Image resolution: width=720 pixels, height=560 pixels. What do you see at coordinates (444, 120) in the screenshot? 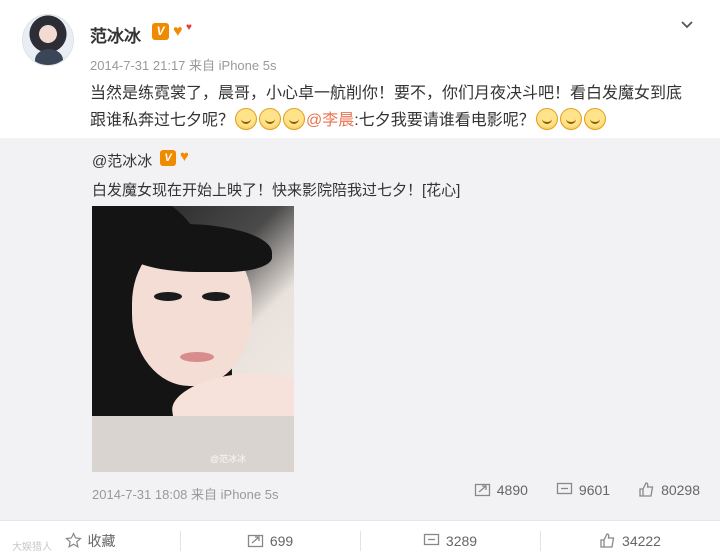
I see `post-text-tail: :七夕我要请谁看电影呢？` at bounding box center [444, 120].